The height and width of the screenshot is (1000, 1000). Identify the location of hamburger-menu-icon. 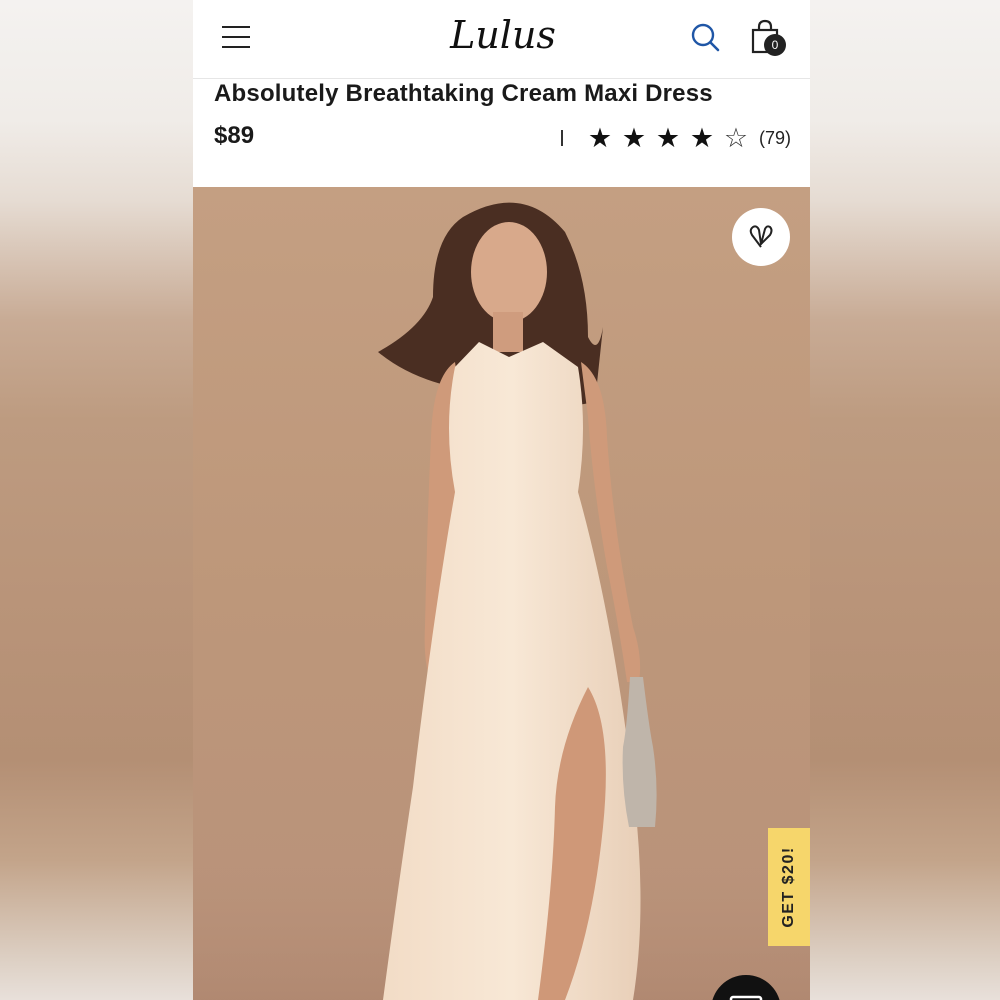
(236, 37).